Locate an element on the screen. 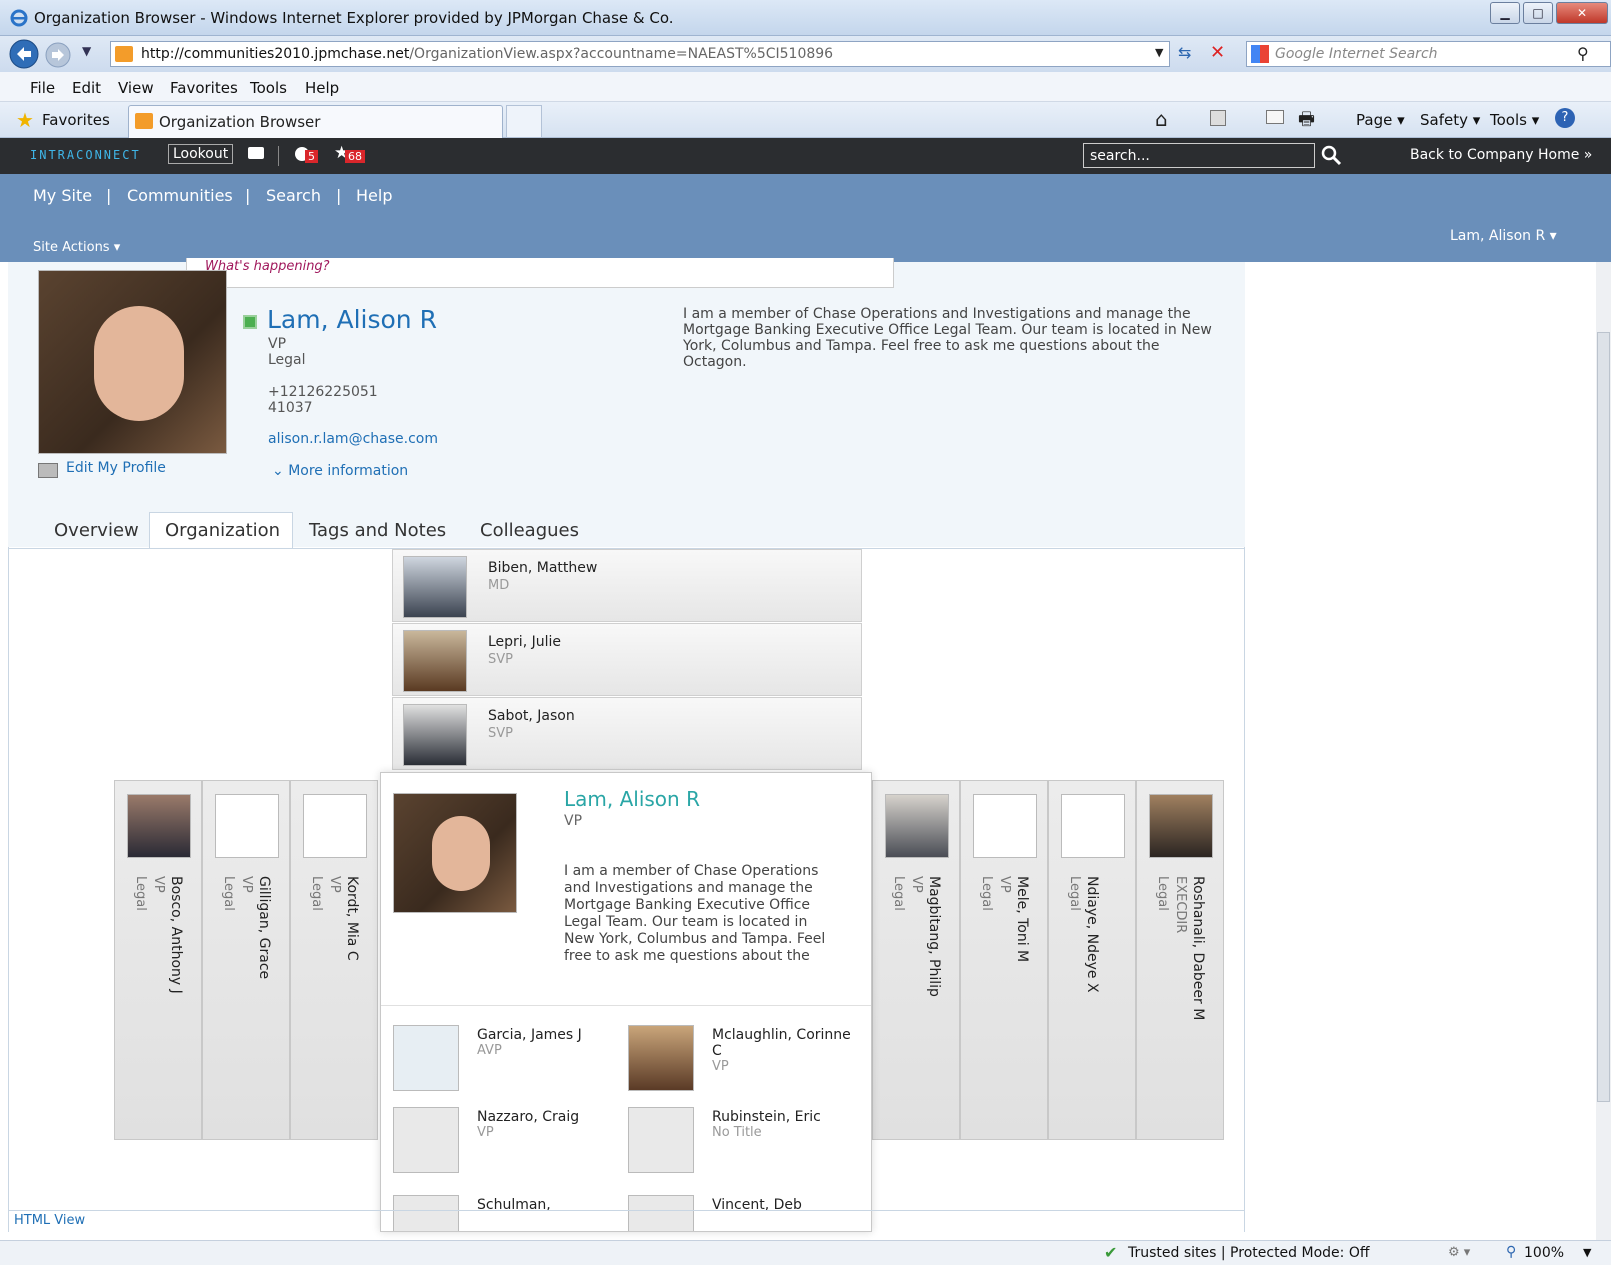  menu-file: File is located at coordinates (42, 88).